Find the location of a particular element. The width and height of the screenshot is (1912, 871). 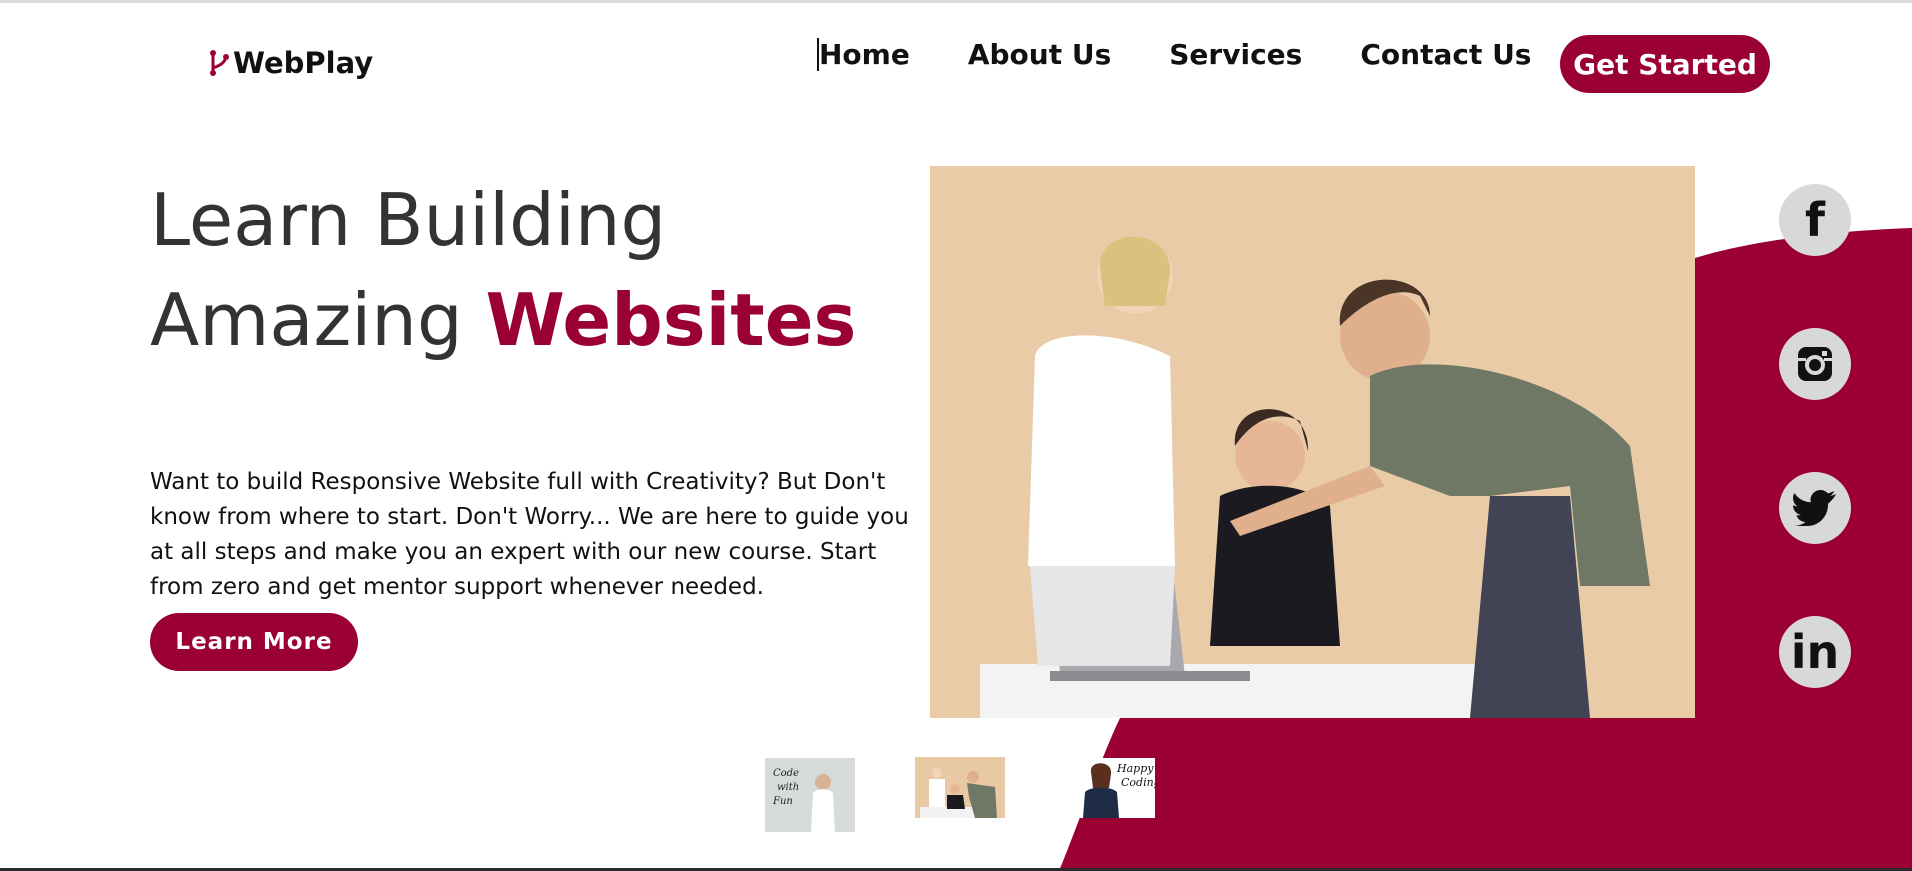

thumbnail-3: Happy Coding is located at coordinates (1115, 788).